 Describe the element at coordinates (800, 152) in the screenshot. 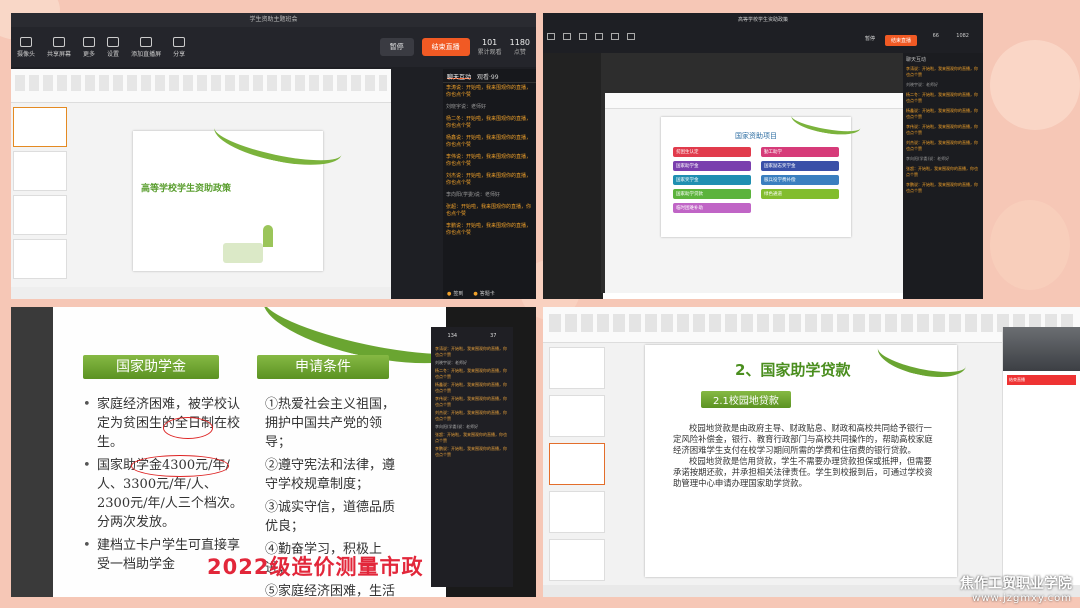

I see `project-item: 勤工助学` at that location.